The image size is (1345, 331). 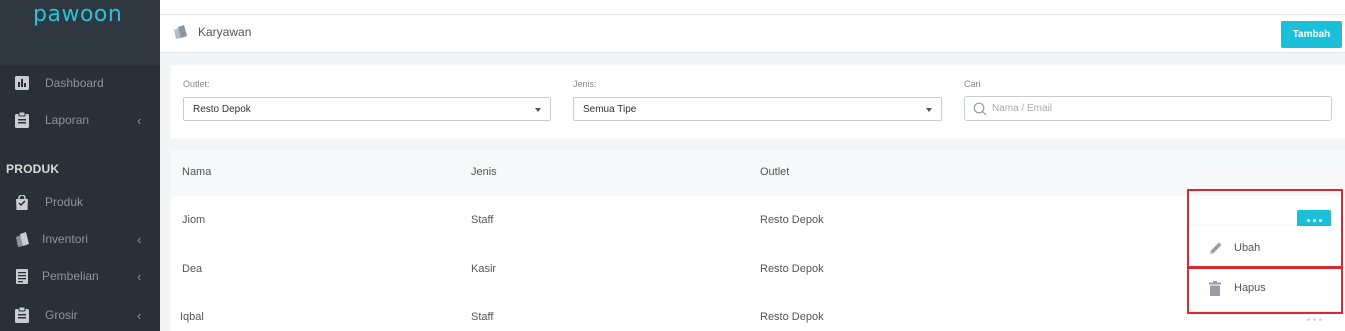 I want to click on sidebar-item-produk: Produk, so click(x=80, y=202).